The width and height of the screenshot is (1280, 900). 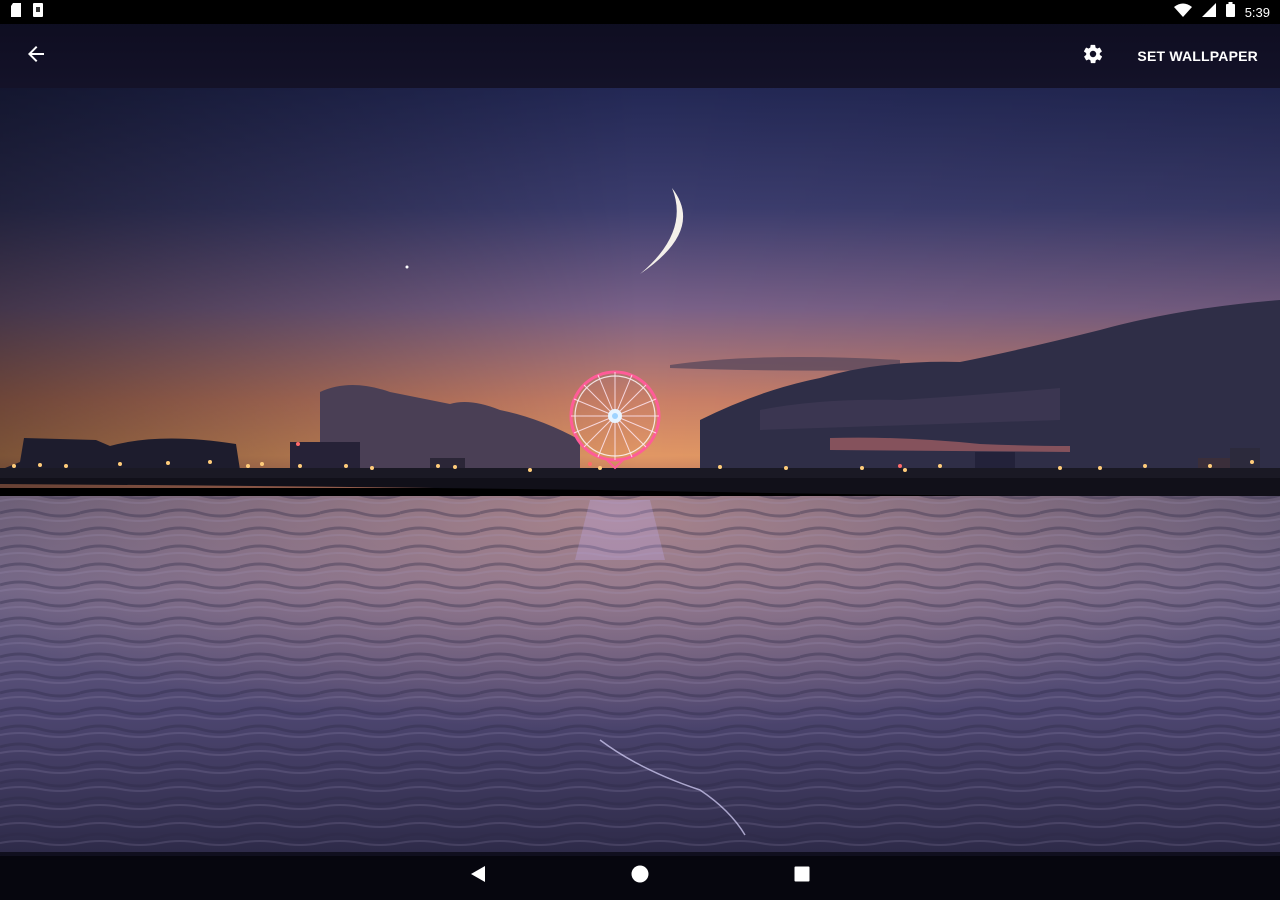 I want to click on nav-back-icon, so click(x=478, y=876).